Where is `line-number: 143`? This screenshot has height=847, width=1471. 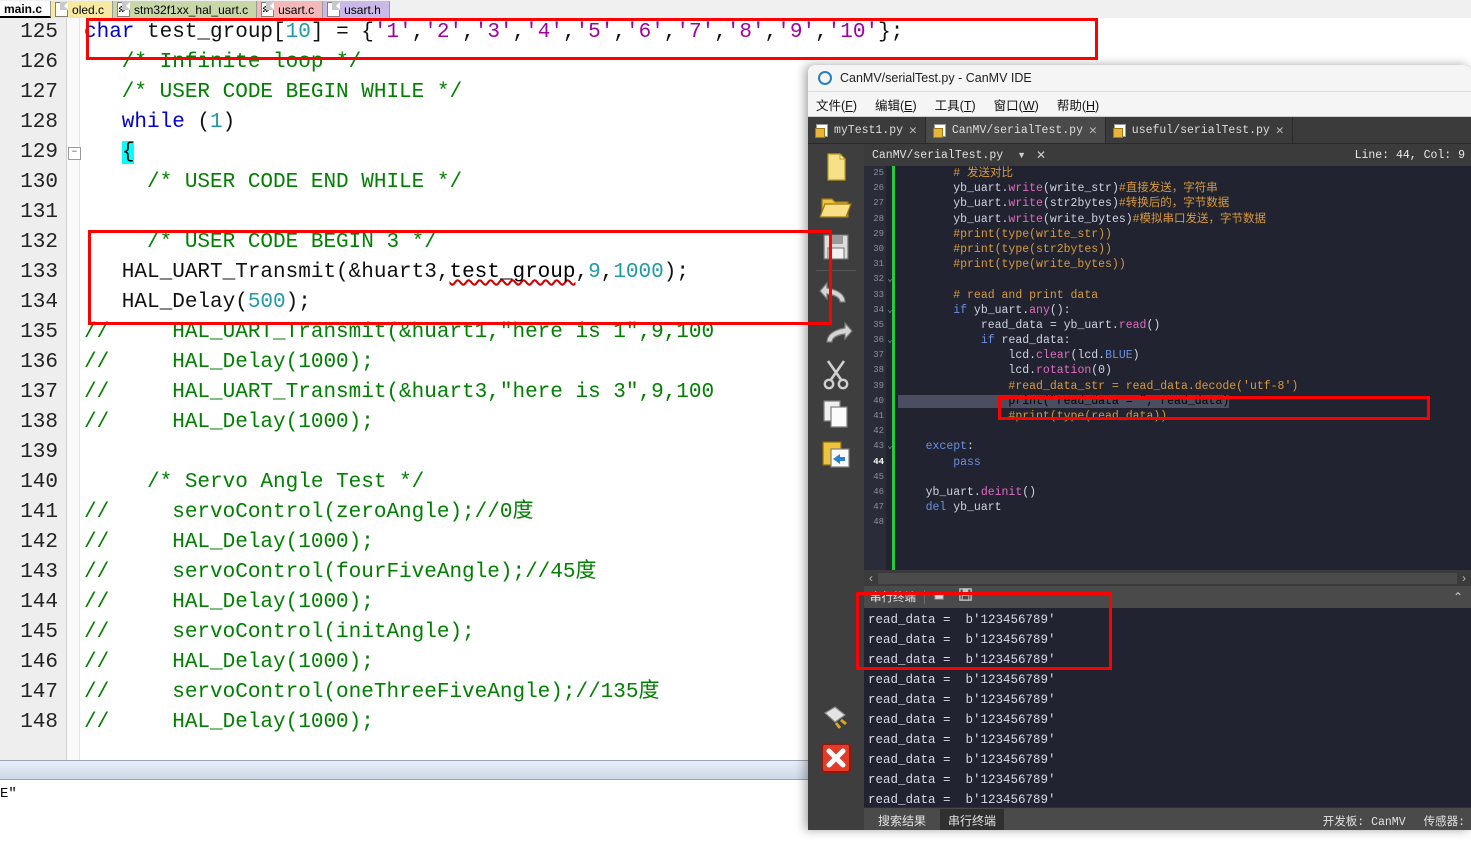 line-number: 143 is located at coordinates (39, 572).